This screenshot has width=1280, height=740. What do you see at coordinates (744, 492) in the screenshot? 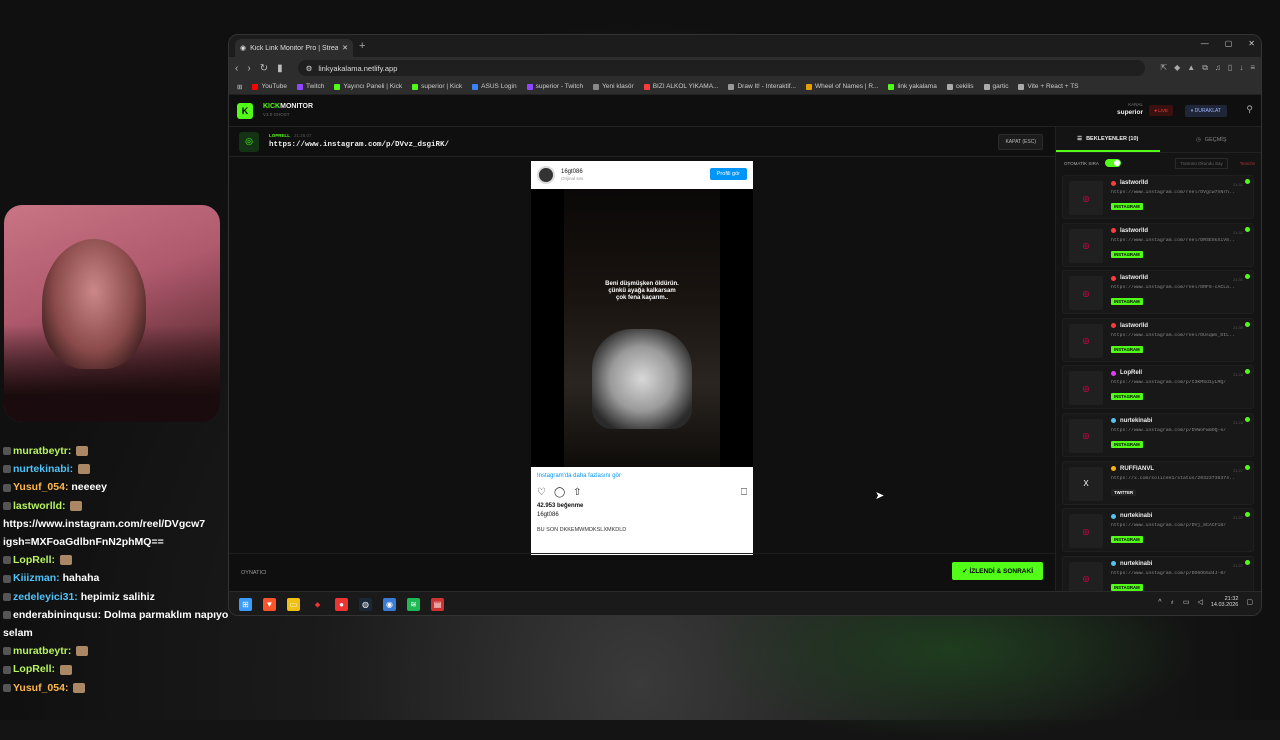
I see `save-icon: ⎕` at bounding box center [744, 492].